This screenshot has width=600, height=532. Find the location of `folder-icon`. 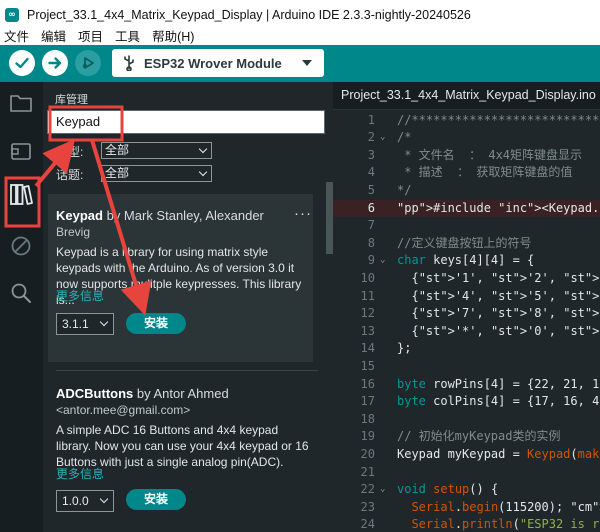

folder-icon is located at coordinates (21, 103).